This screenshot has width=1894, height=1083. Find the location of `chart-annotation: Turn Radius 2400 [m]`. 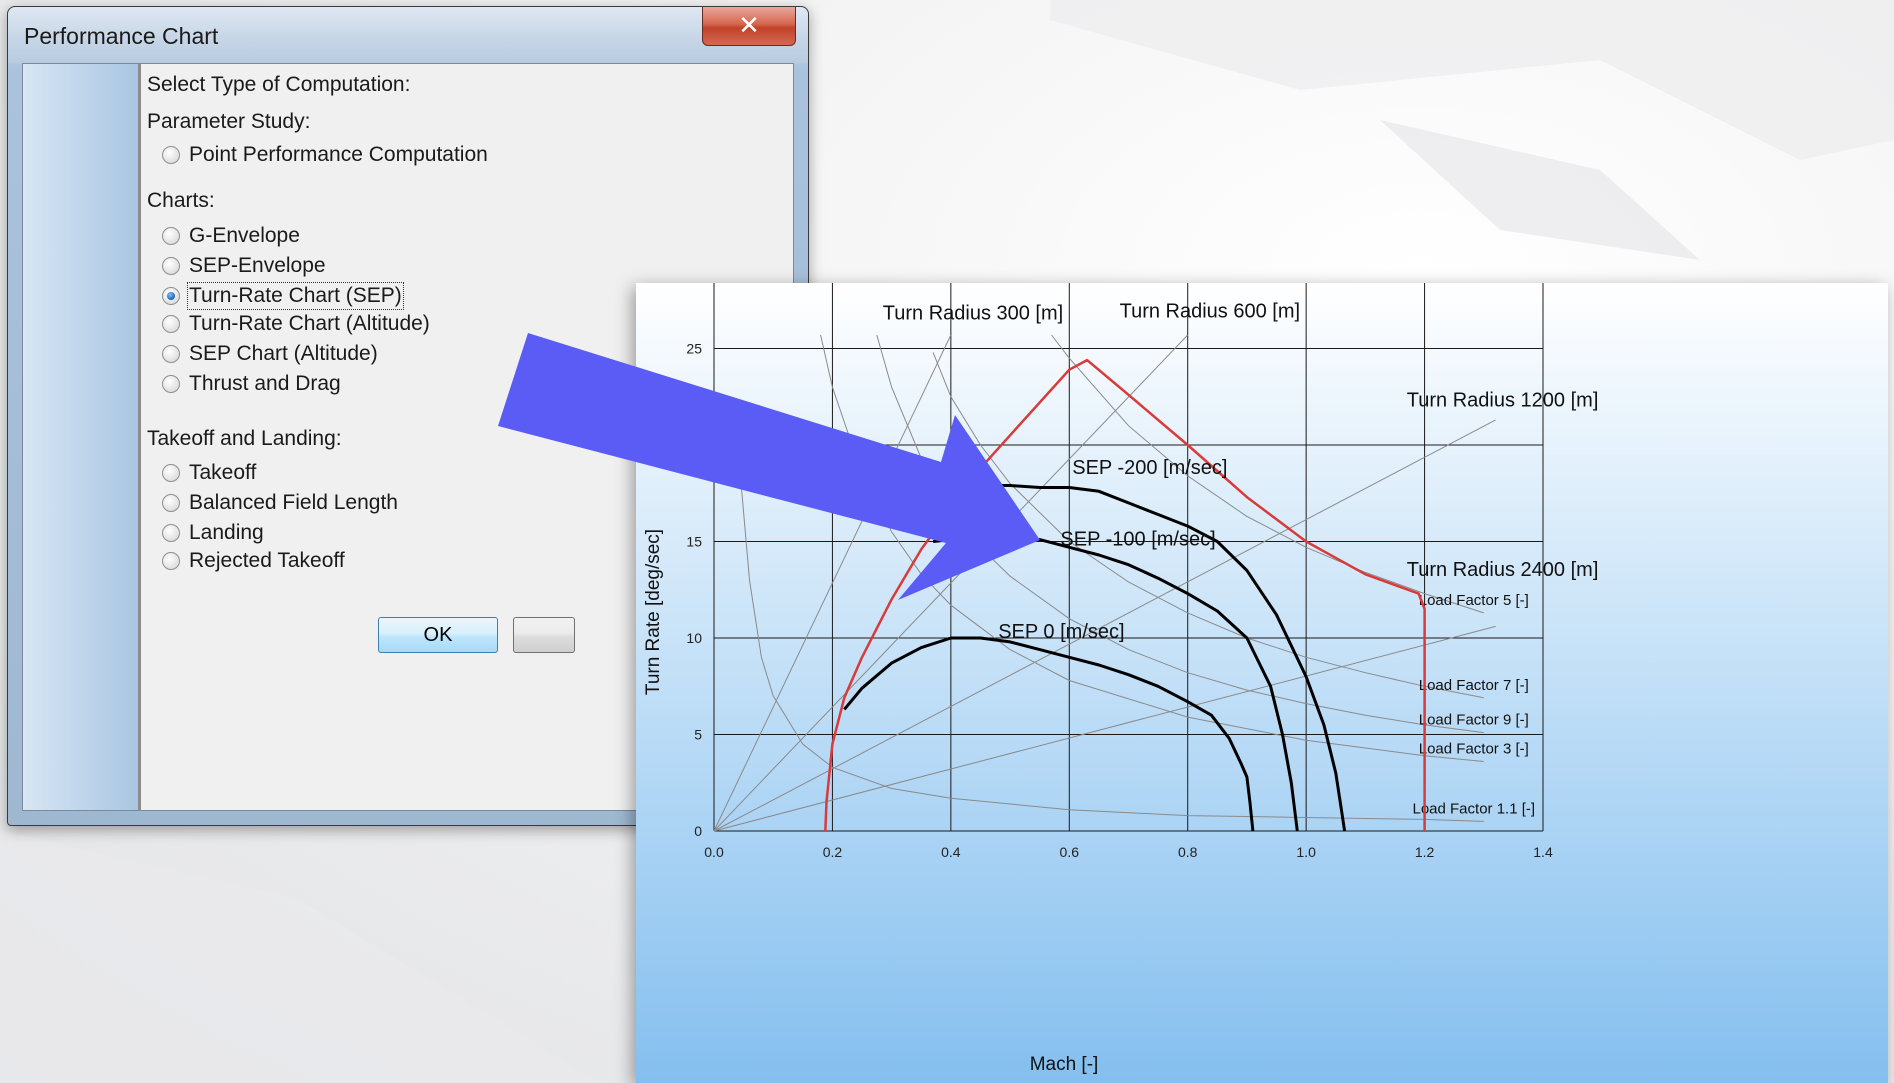

chart-annotation: Turn Radius 2400 [m] is located at coordinates (1503, 570).